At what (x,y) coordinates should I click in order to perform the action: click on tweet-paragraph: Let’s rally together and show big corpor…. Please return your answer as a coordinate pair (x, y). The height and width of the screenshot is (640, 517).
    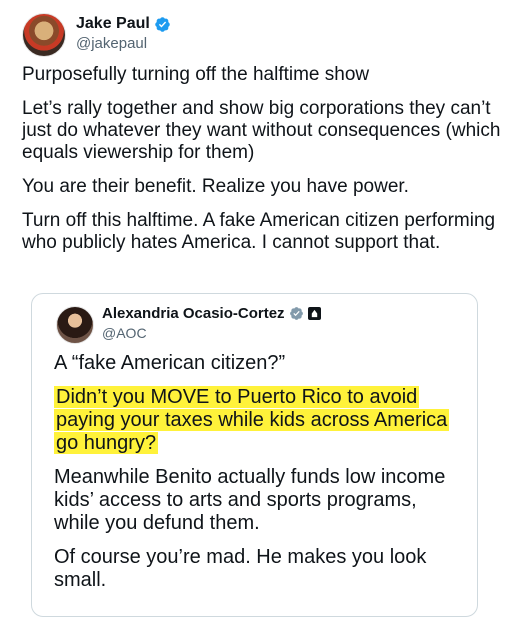
    Looking at the image, I should click on (261, 130).